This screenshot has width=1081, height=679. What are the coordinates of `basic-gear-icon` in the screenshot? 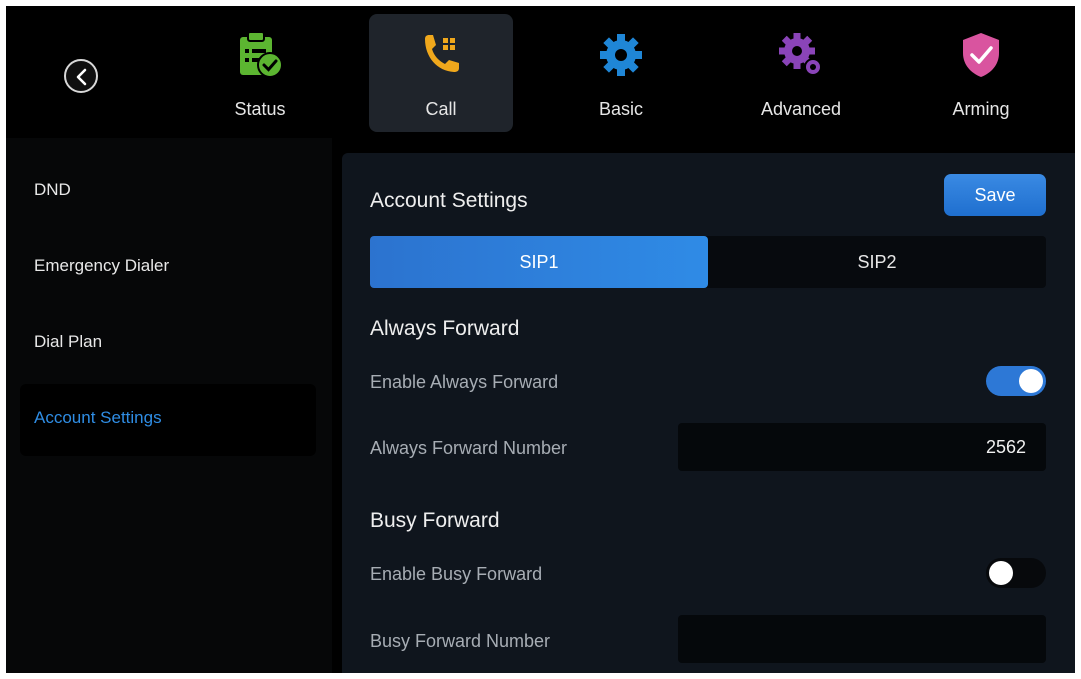 It's located at (621, 55).